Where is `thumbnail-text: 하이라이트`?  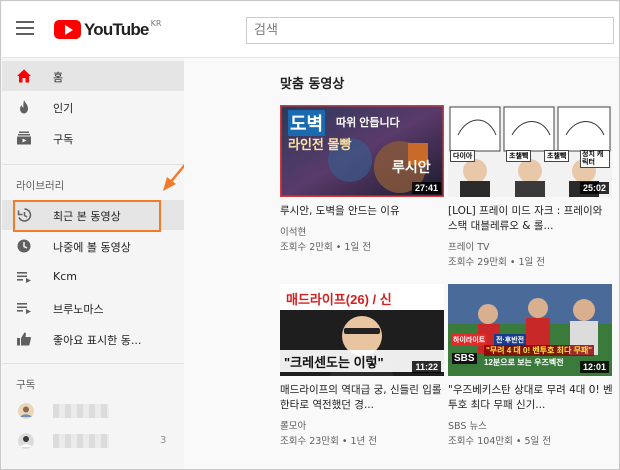 thumbnail-text: 하이라이트 is located at coordinates (469, 340).